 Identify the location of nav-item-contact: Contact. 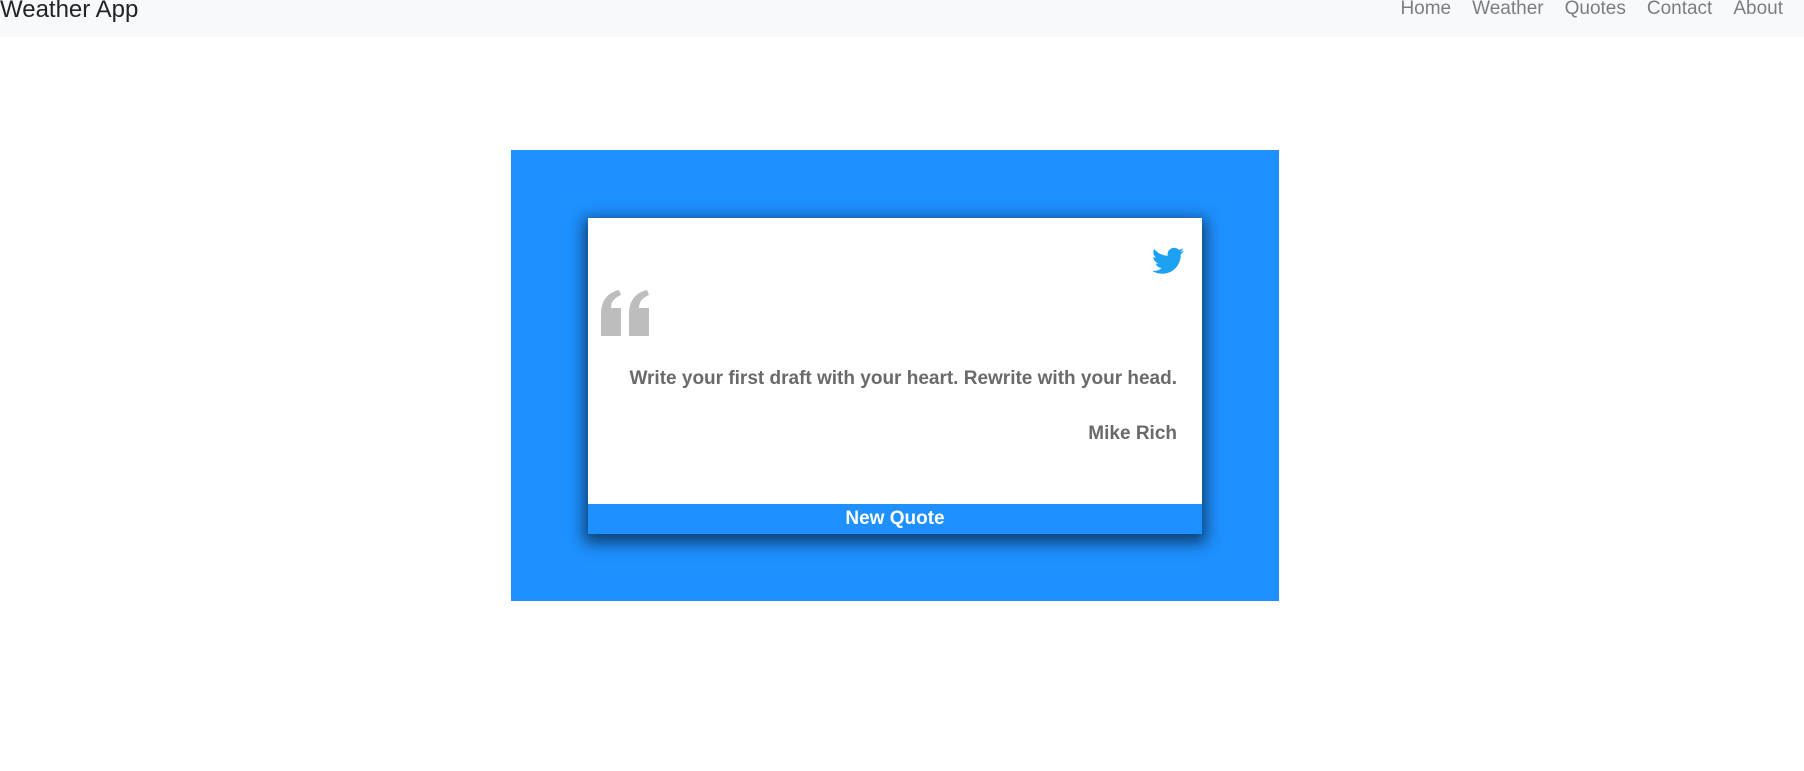
(1679, 10).